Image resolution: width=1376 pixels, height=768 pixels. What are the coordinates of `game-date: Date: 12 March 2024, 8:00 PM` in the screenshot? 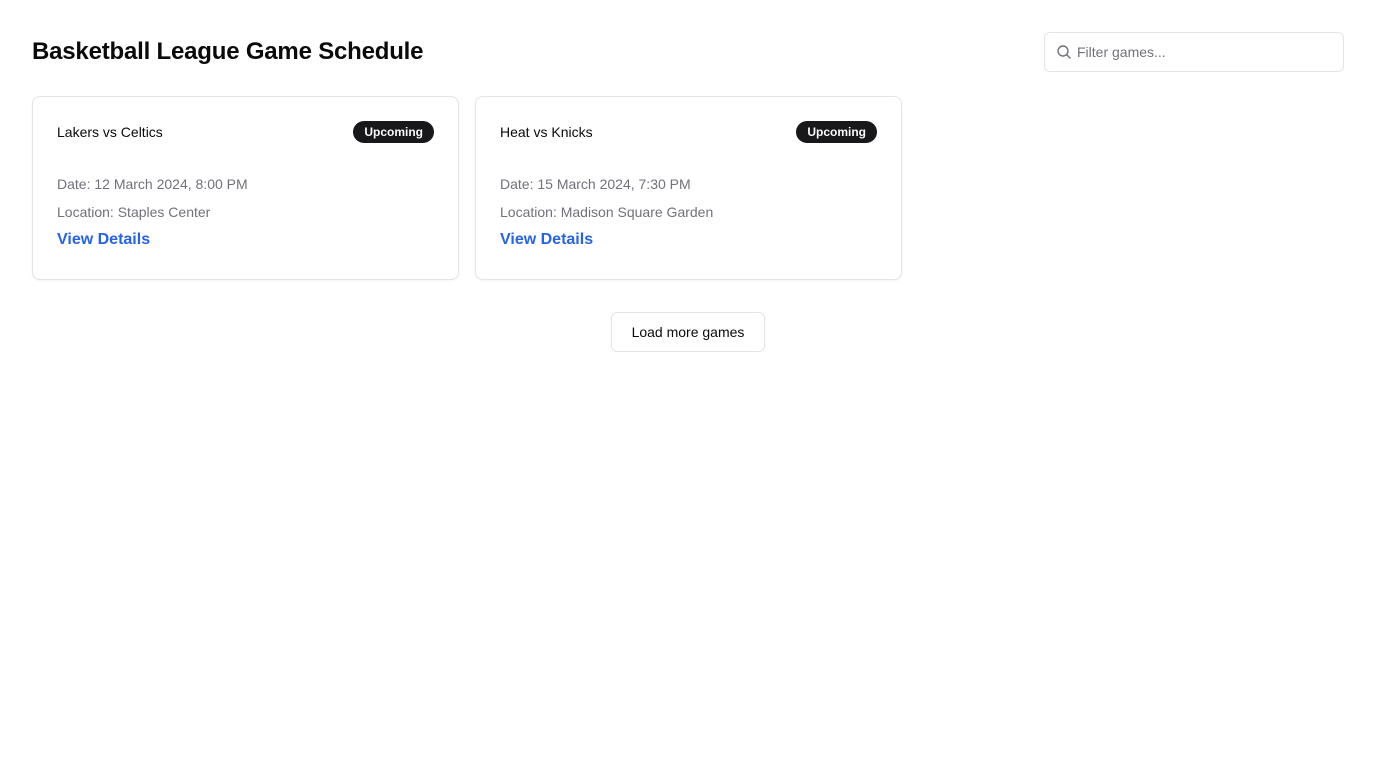 It's located at (152, 184).